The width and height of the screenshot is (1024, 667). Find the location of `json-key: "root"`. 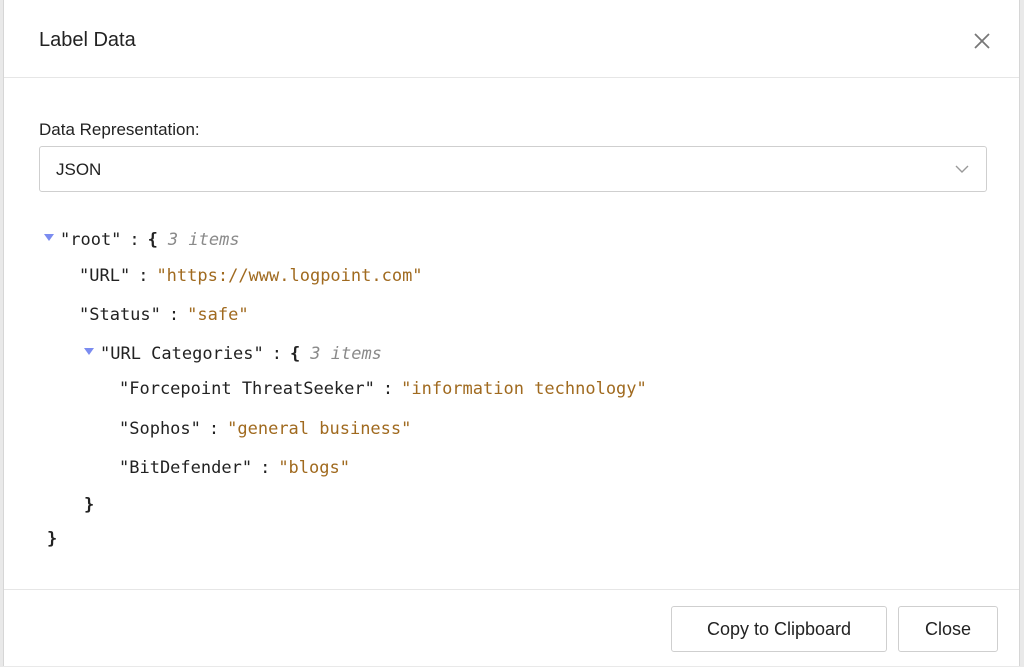

json-key: "root" is located at coordinates (91, 240).